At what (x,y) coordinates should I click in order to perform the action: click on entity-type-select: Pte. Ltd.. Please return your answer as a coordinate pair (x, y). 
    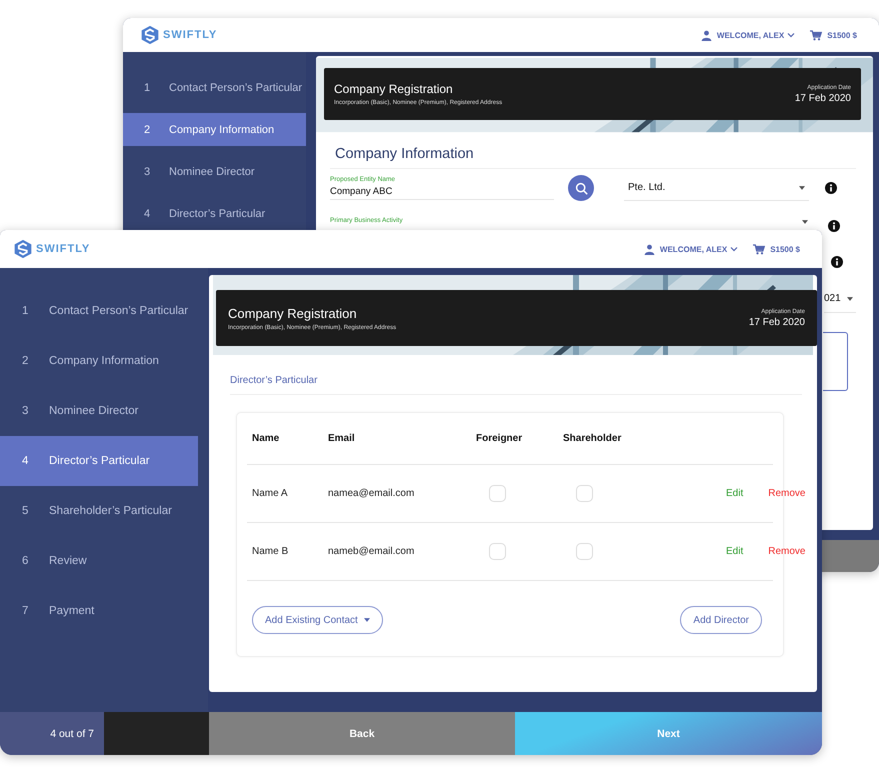
    Looking at the image, I should click on (716, 188).